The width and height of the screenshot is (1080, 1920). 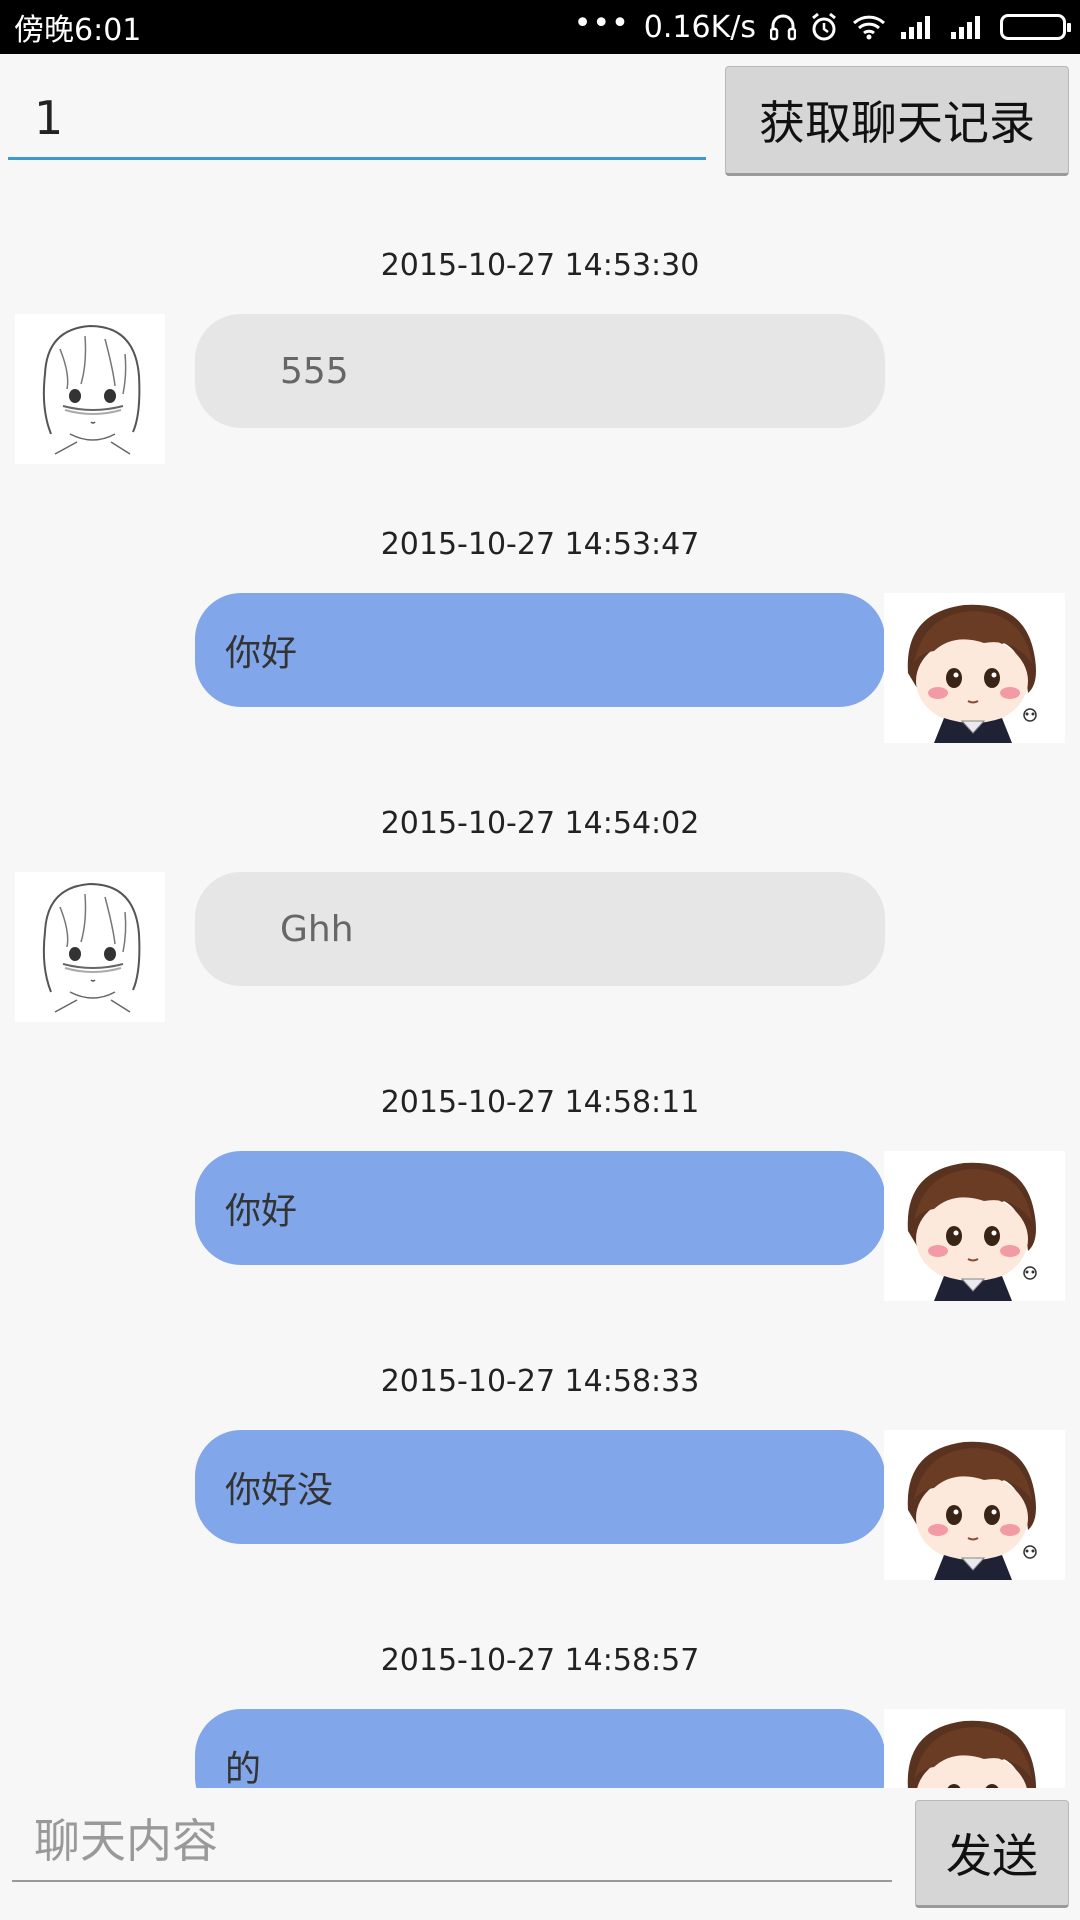 What do you see at coordinates (824, 27) in the screenshot?
I see `alarm-icon` at bounding box center [824, 27].